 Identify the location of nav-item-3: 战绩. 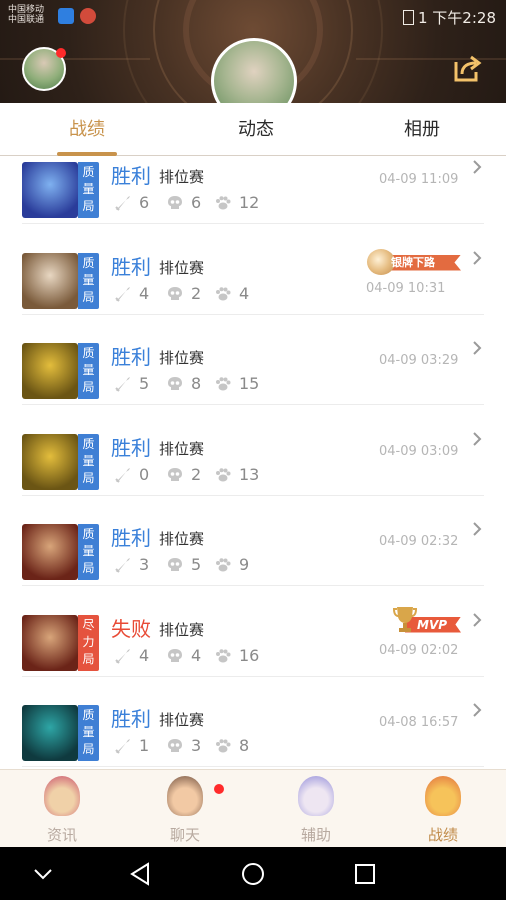
(443, 809).